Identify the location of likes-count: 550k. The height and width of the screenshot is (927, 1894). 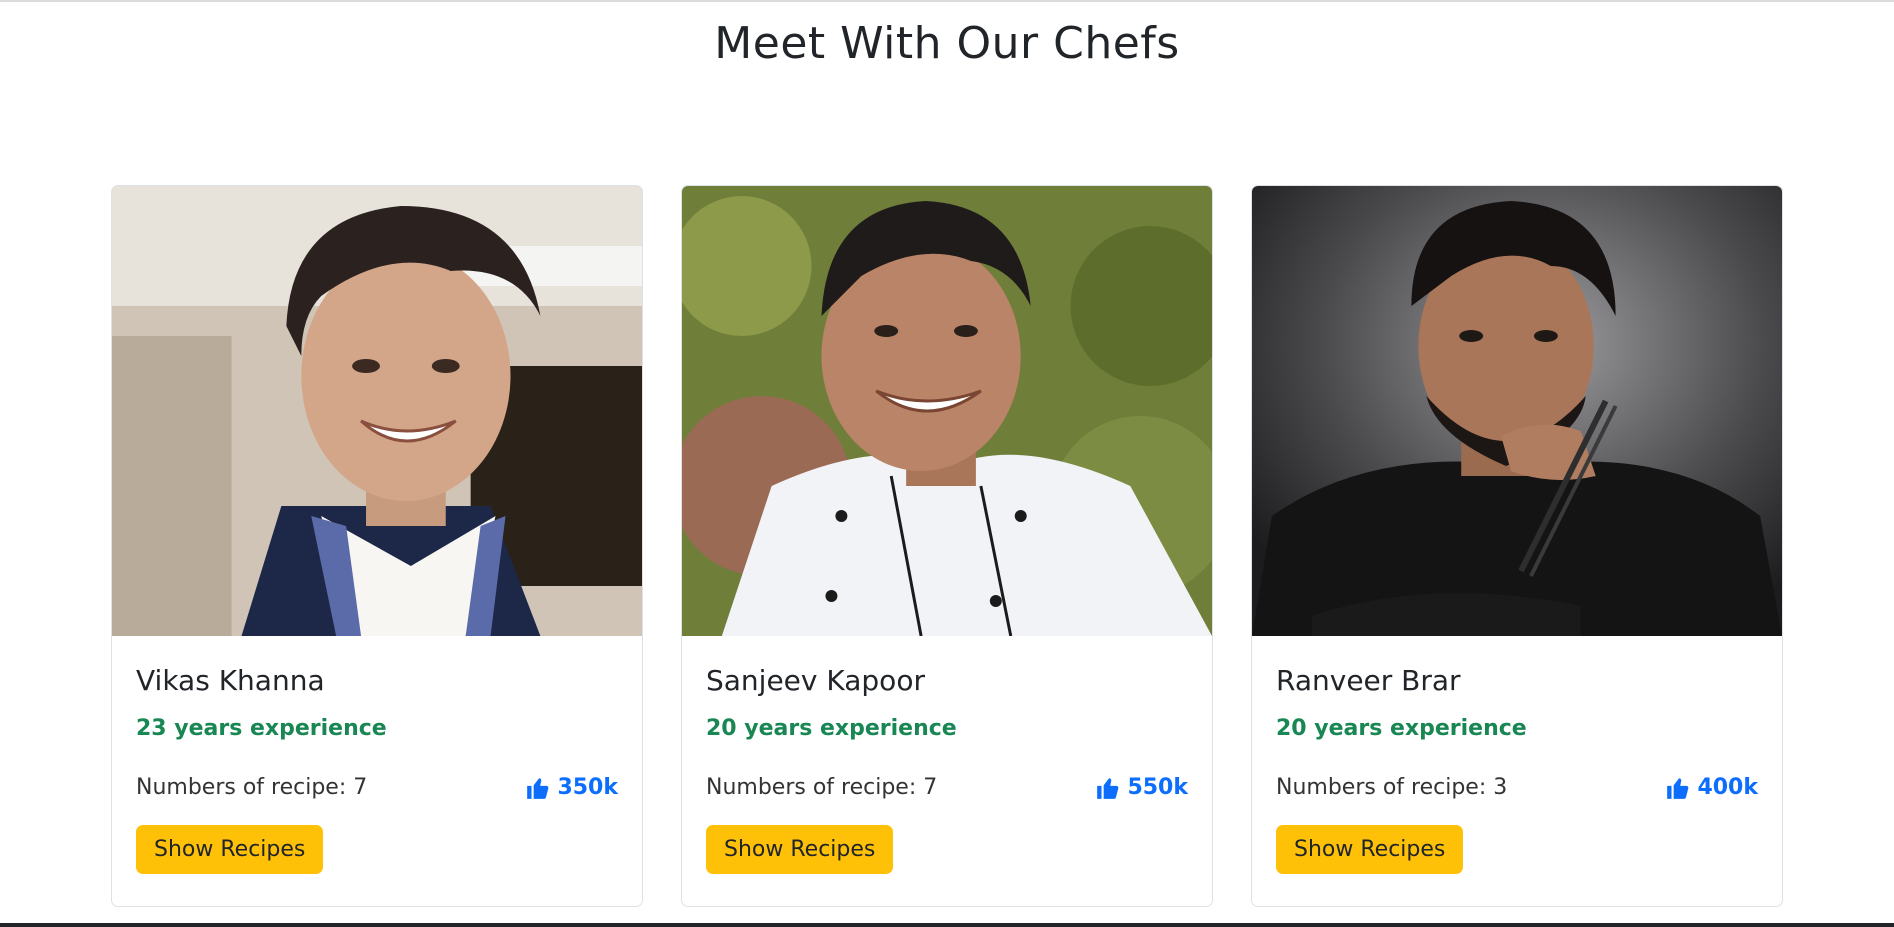
(1157, 788).